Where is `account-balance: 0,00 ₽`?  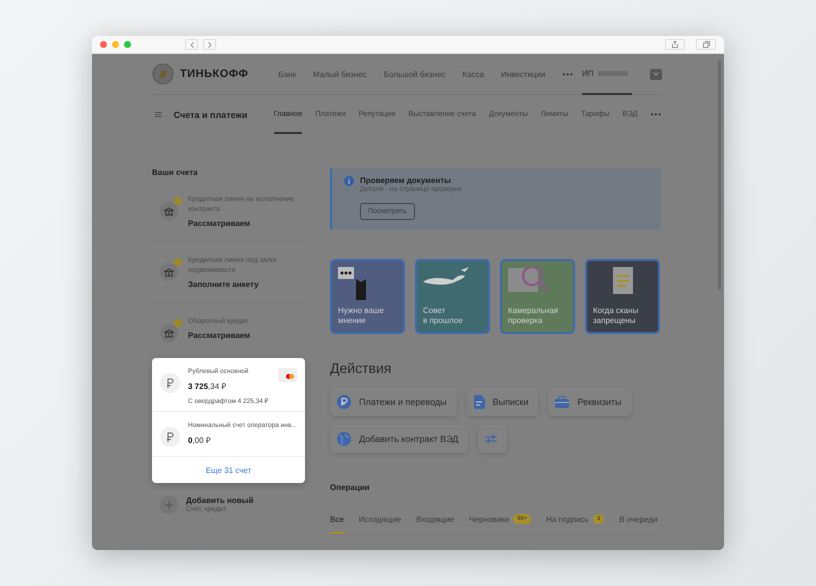 account-balance: 0,00 ₽ is located at coordinates (200, 440).